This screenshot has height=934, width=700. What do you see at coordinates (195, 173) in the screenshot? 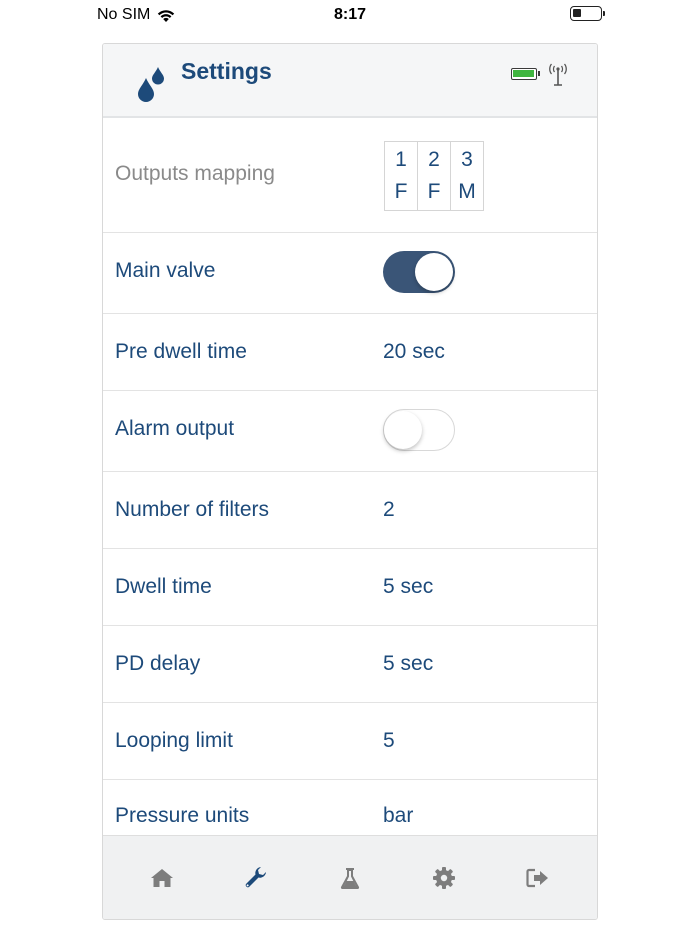
I see `outputs-mapping-label: Outputs mapping` at bounding box center [195, 173].